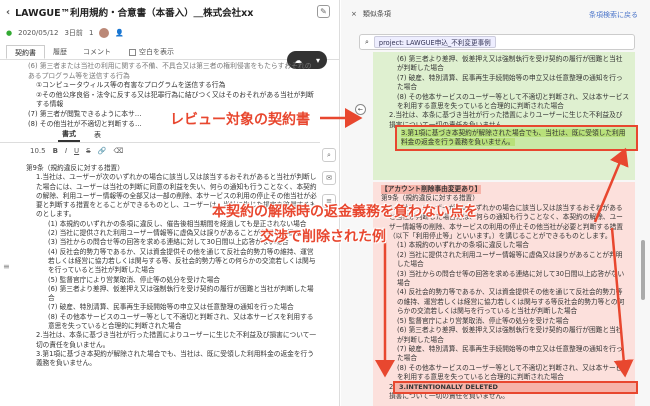 Image resolution: width=650 pixels, height=406 pixels. I want to click on clause-line: (1) 本規約のいずれかの条項に違反した場合, so click(463, 245).